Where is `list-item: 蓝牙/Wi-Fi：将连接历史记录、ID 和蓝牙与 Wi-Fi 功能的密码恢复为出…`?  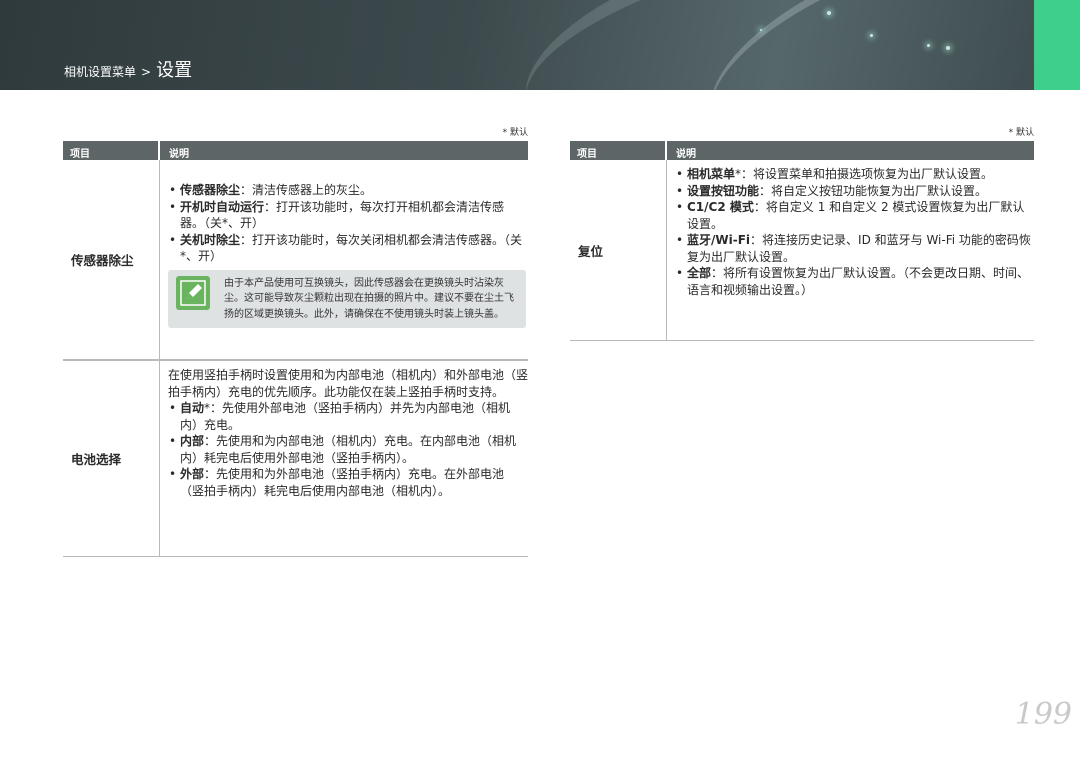
list-item: 蓝牙/Wi-Fi：将连接历史记录、ID 和蓝牙与 Wi-Fi 功能的密码恢复为出… is located at coordinates (854, 248).